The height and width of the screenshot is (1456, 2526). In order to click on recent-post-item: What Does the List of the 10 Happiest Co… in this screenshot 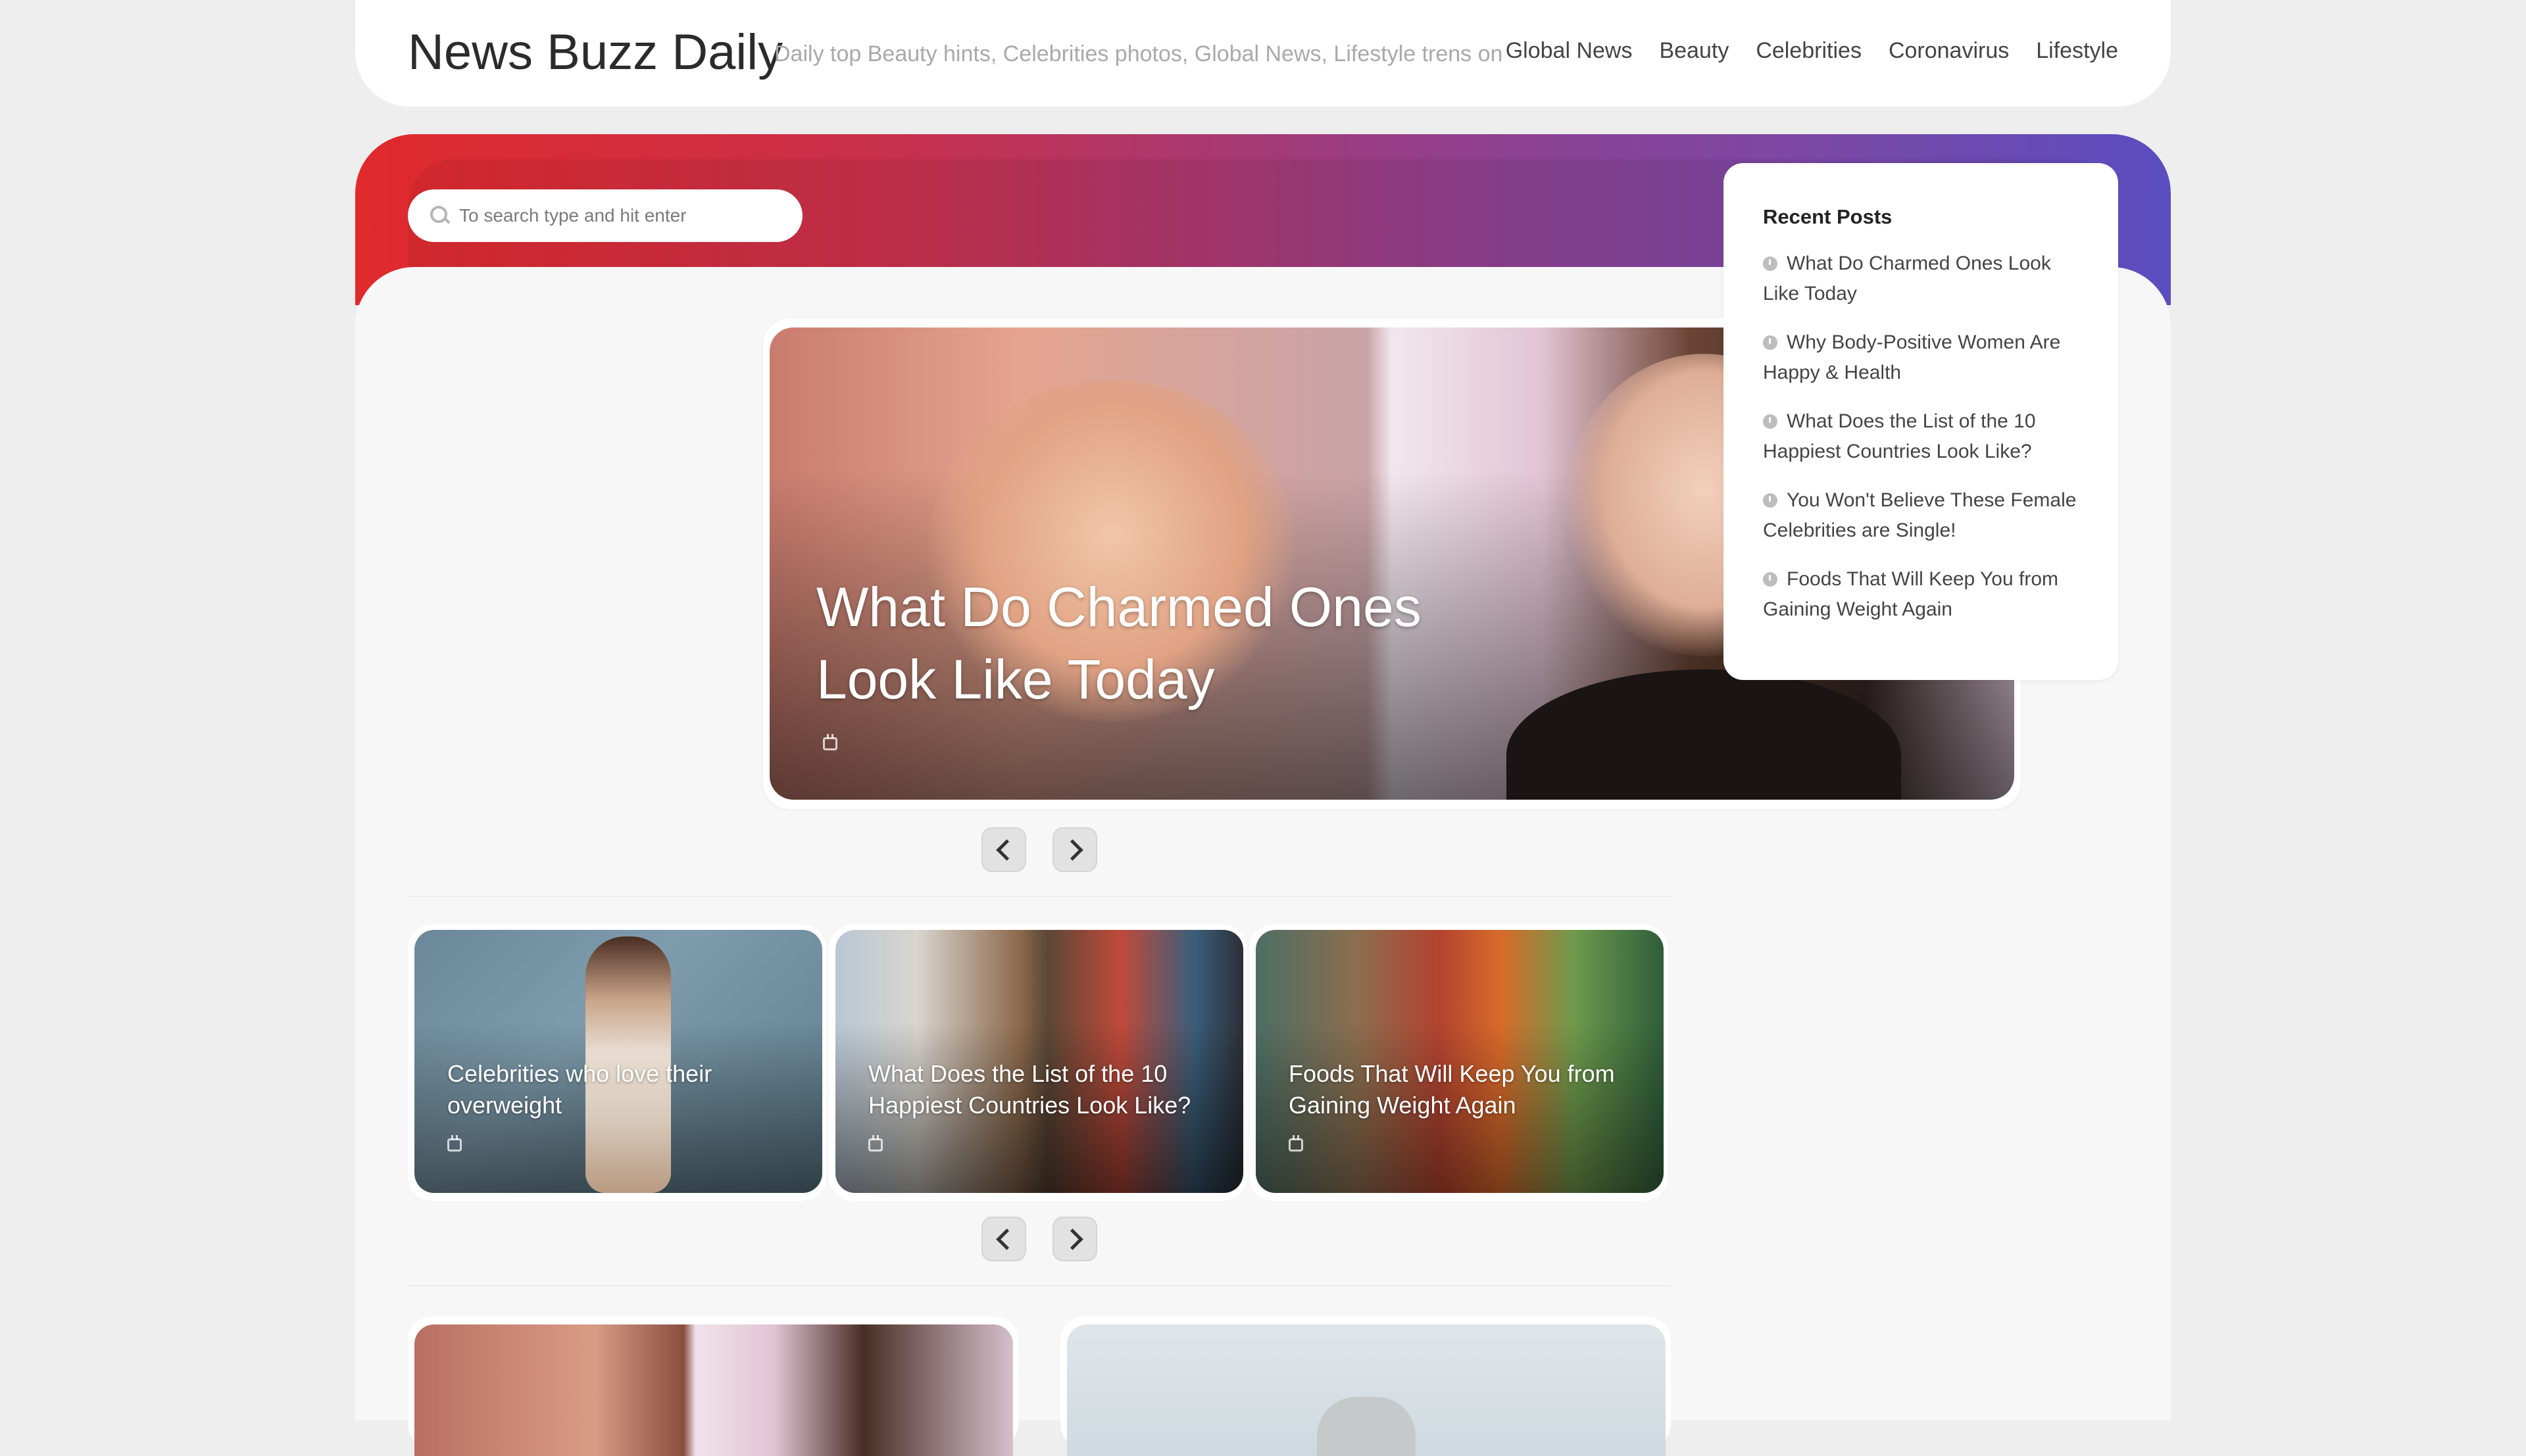, I will do `click(1927, 436)`.